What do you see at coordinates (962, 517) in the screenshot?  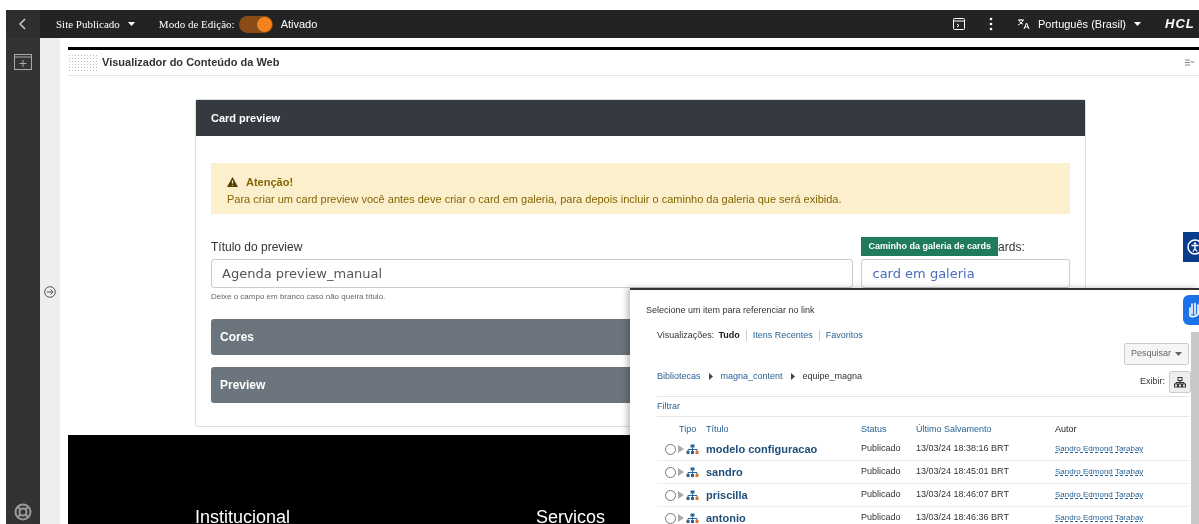 I see `date-text: 13/03/24 18:46:36 BRT` at bounding box center [962, 517].